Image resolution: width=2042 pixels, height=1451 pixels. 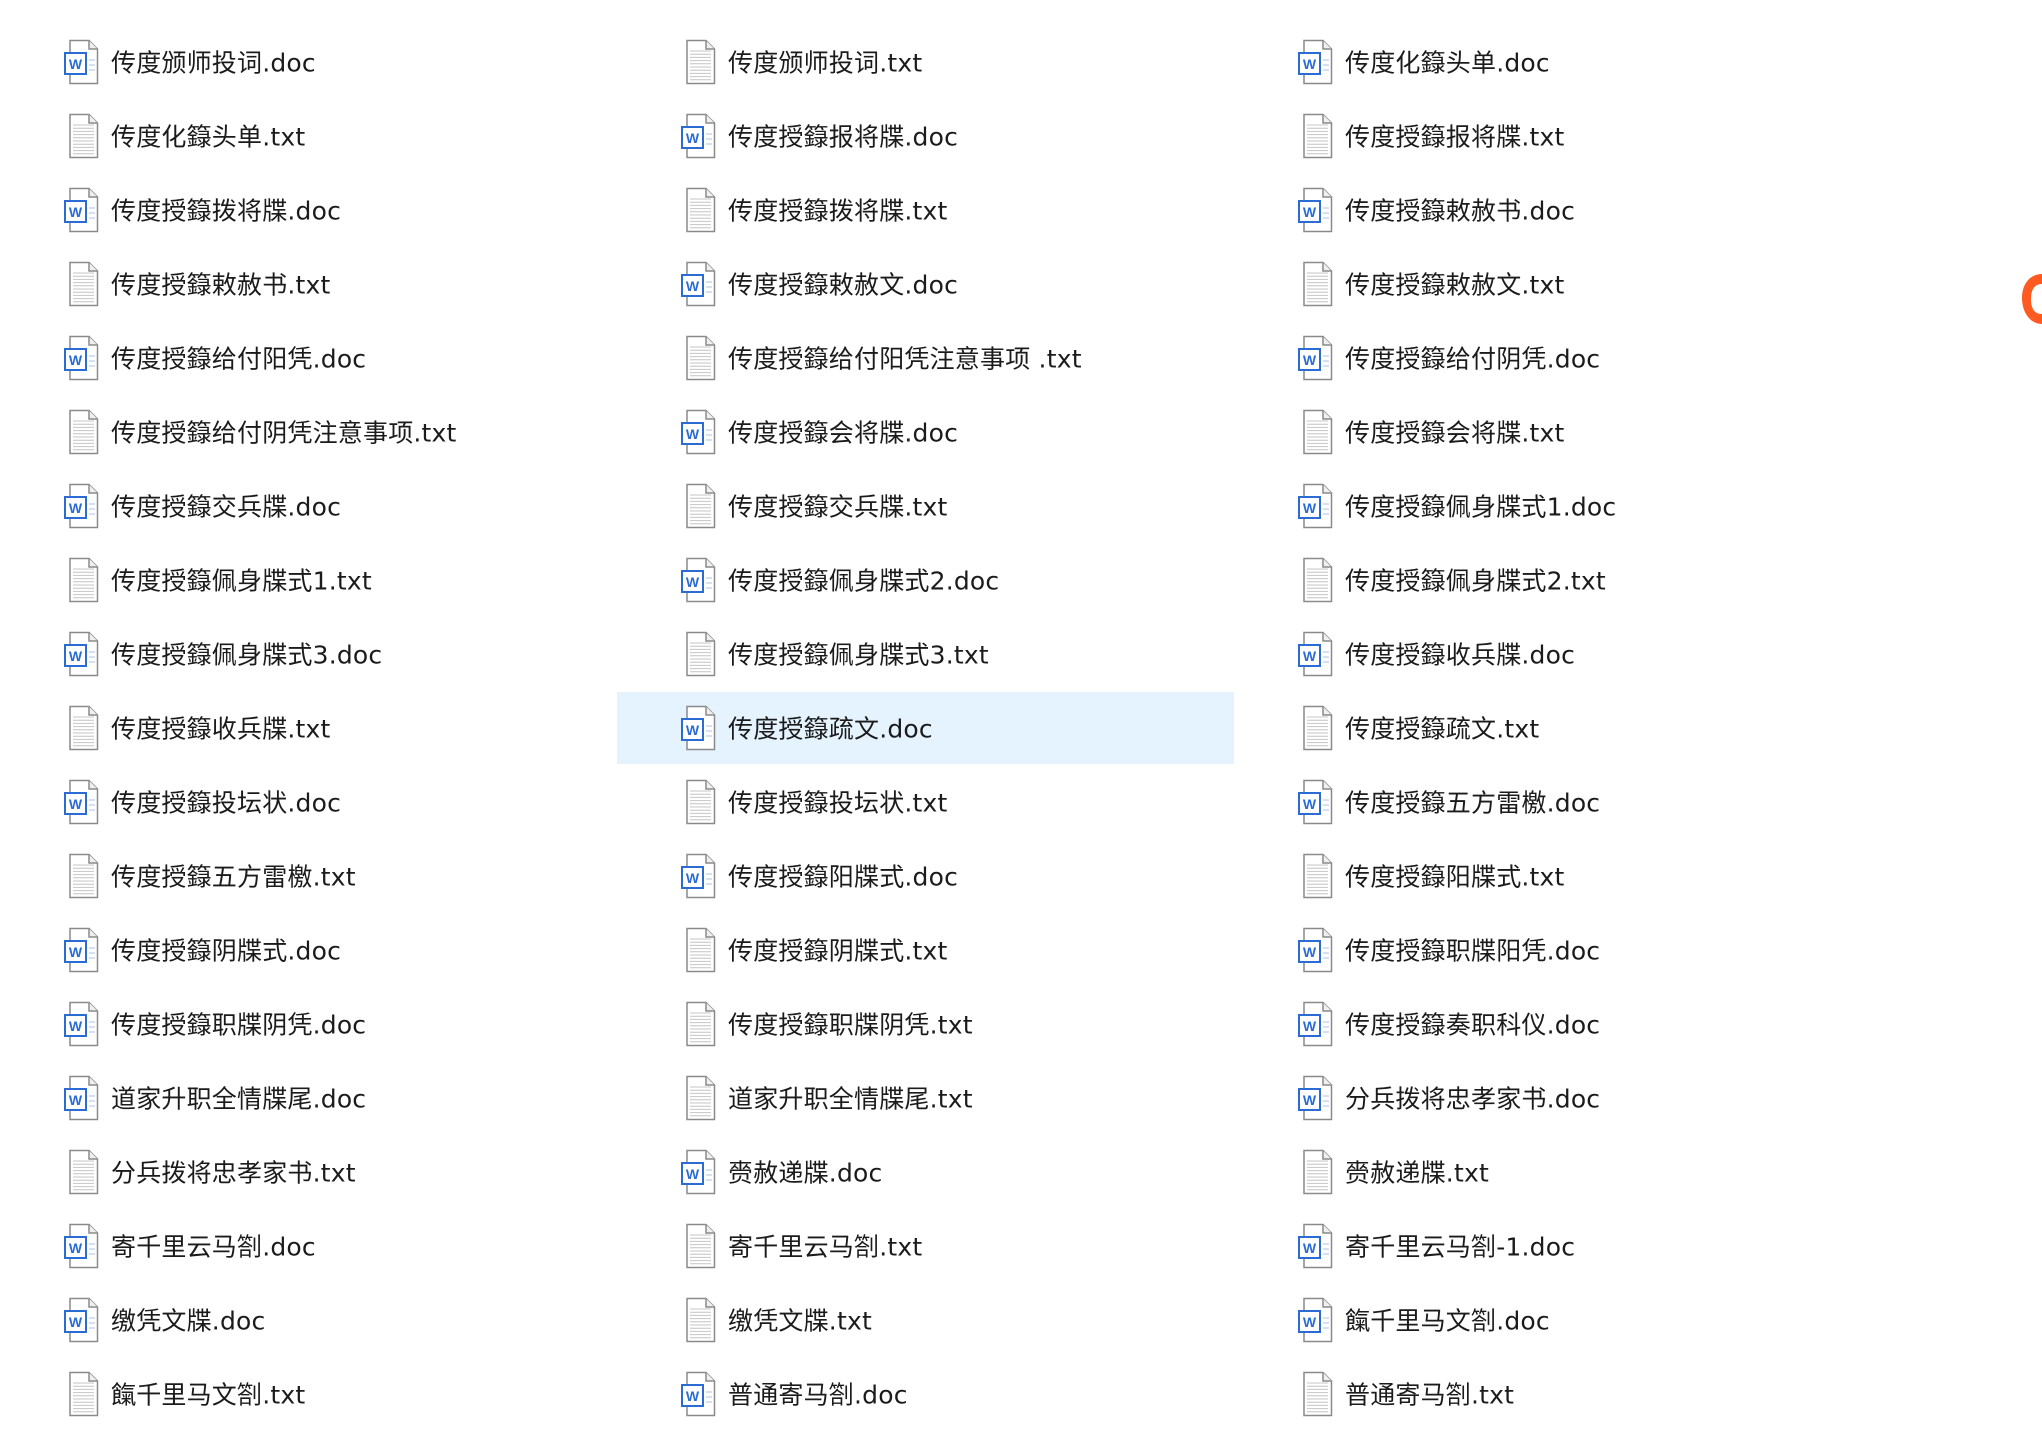 I want to click on file-item: W 传度授籙交兵牒.doc, so click(x=308, y=506).